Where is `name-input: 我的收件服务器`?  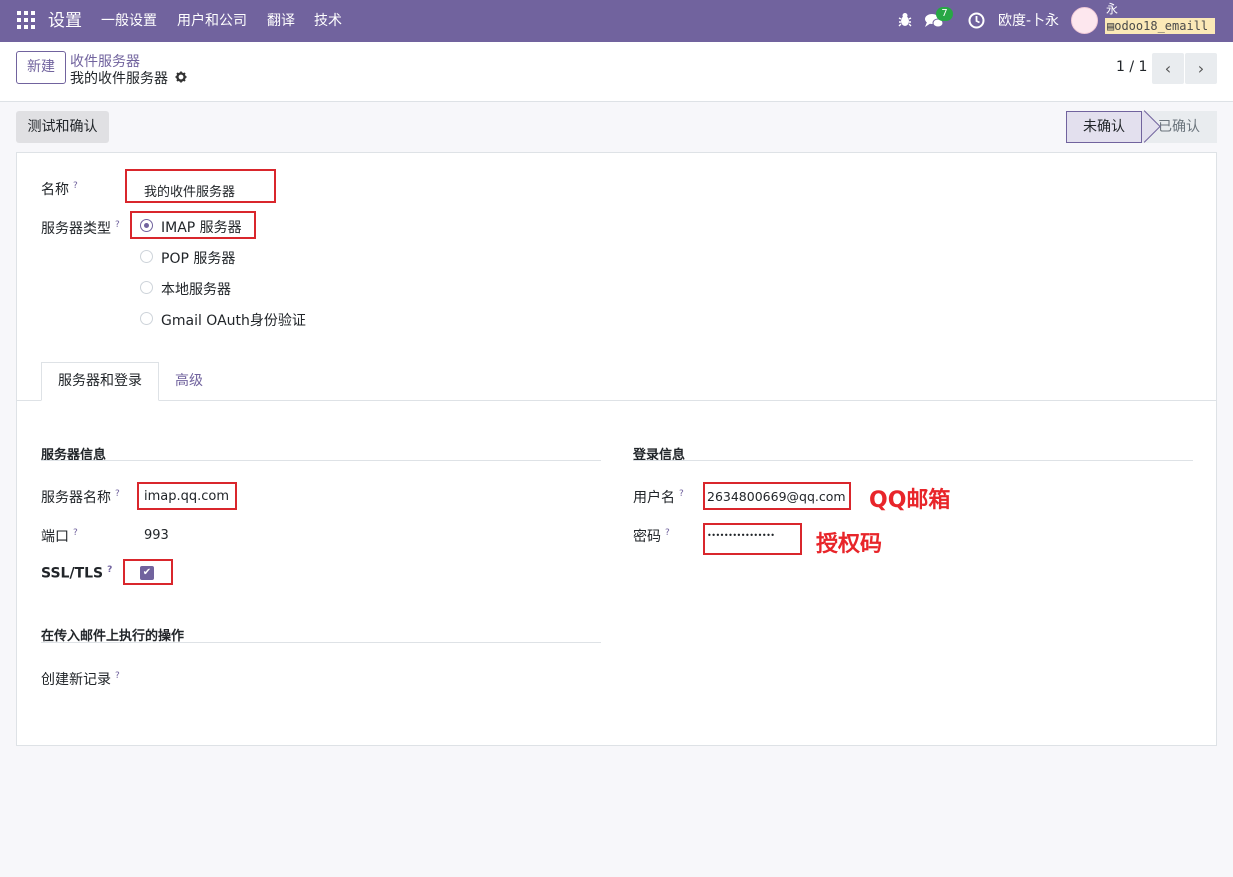
name-input: 我的收件服务器 is located at coordinates (189, 190).